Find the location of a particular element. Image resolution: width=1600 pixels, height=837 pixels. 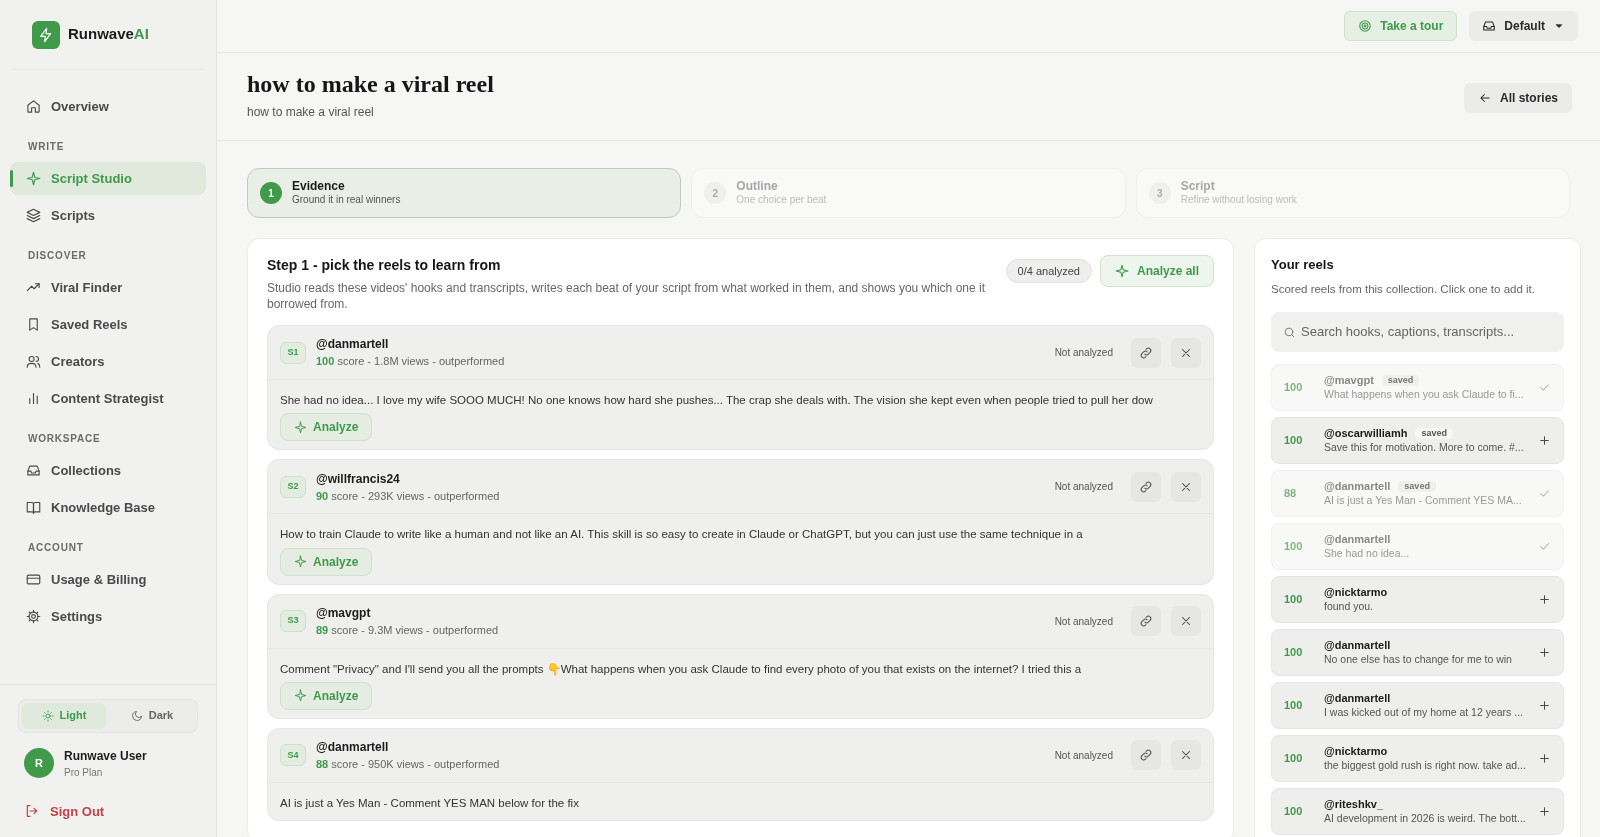

layers-icon is located at coordinates (33, 215).